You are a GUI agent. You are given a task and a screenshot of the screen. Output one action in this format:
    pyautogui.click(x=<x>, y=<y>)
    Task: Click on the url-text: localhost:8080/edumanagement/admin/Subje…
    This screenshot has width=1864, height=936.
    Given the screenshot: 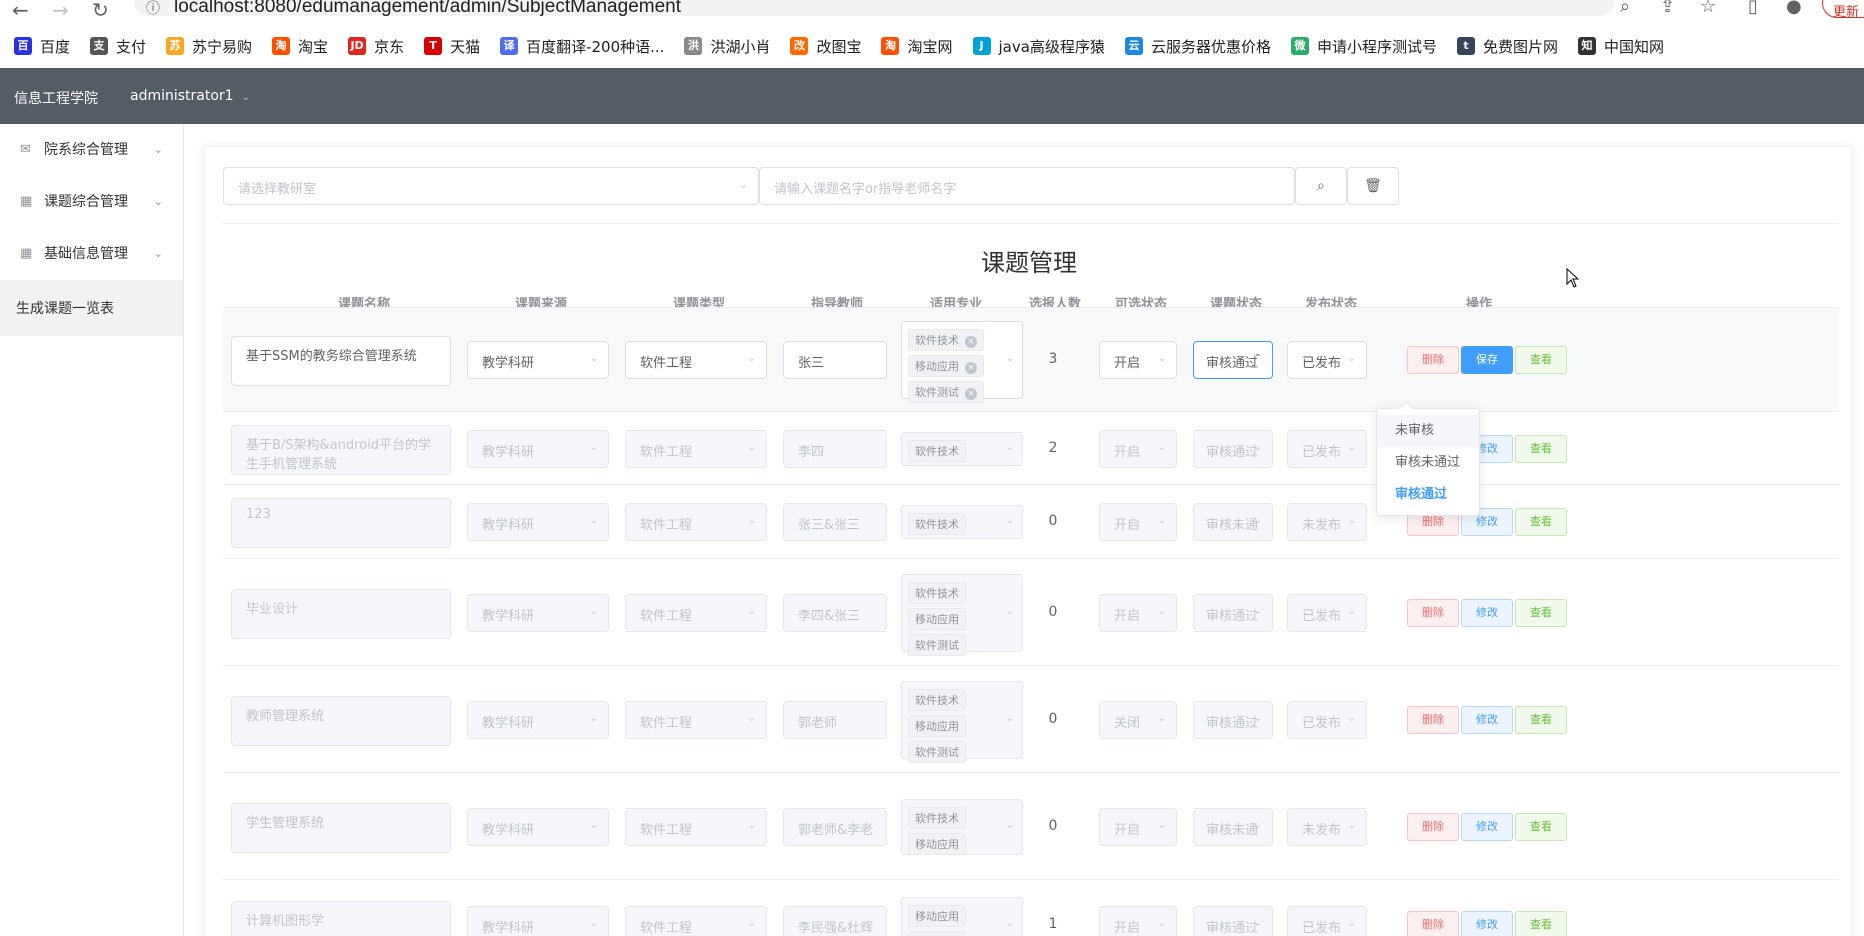 What is the action you would take?
    pyautogui.click(x=427, y=8)
    